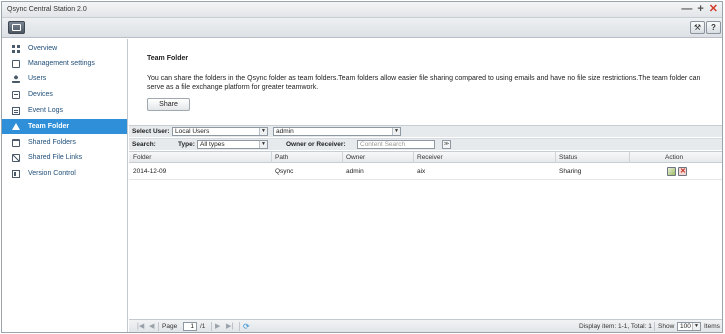 The width and height of the screenshot is (725, 334). What do you see at coordinates (316, 144) in the screenshot?
I see `owner-receiver-label: Owner or Receiver:` at bounding box center [316, 144].